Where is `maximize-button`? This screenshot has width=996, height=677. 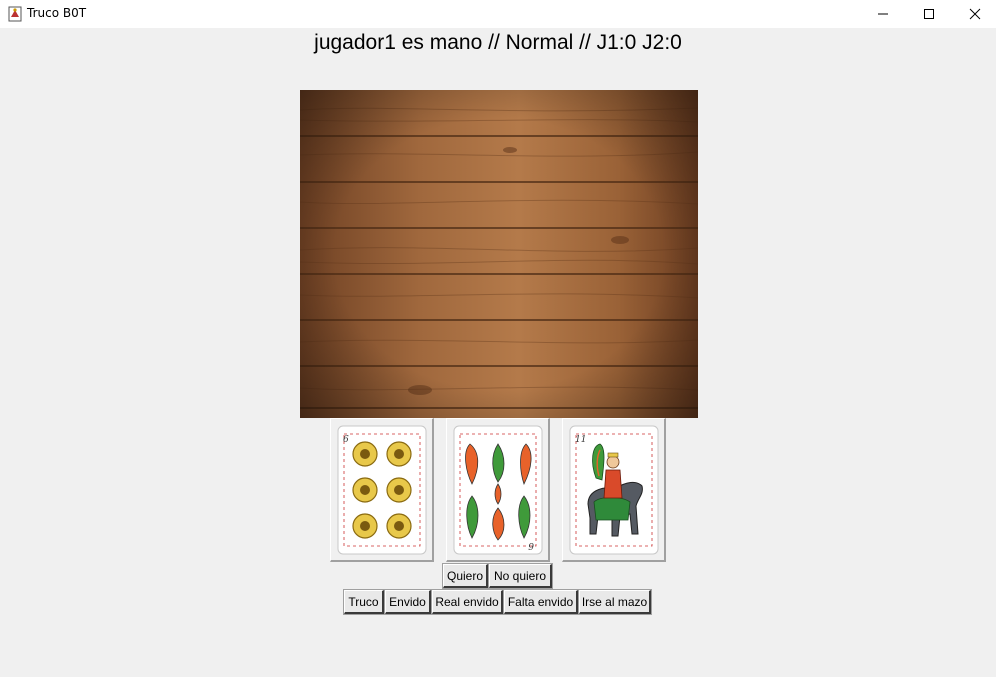 maximize-button is located at coordinates (929, 14).